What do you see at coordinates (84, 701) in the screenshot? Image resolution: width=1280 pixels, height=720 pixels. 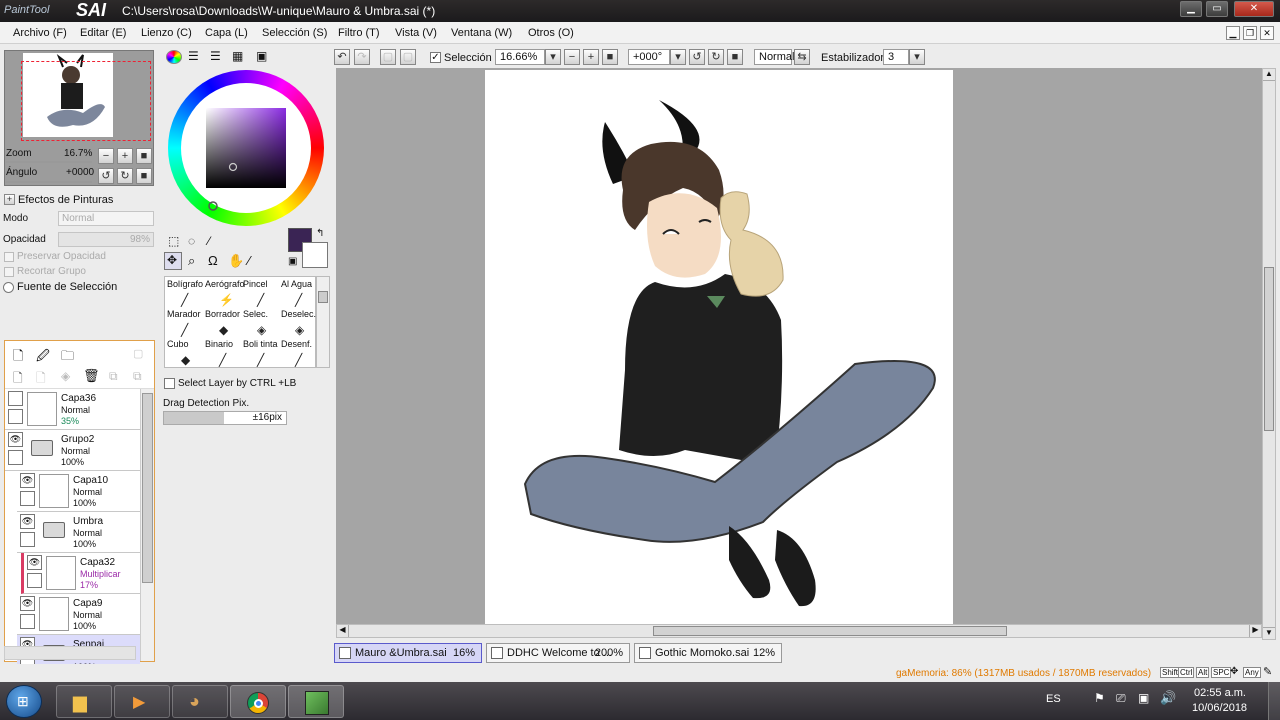 I see `taskbar-explorer: ▆` at bounding box center [84, 701].